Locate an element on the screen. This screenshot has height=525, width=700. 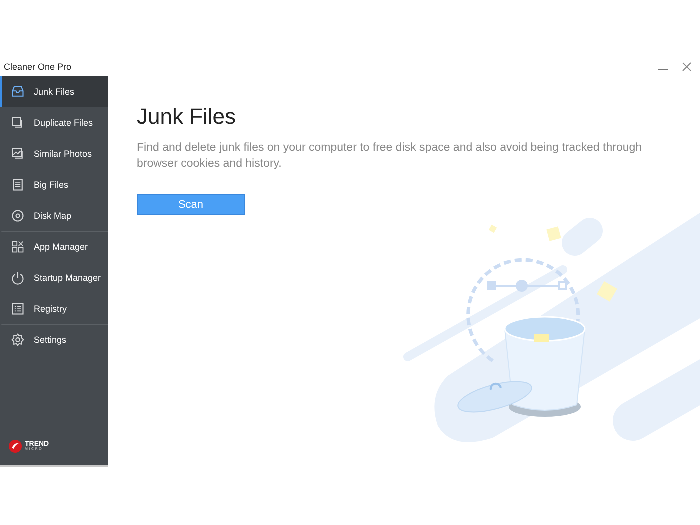
settings-icon is located at coordinates (18, 340).